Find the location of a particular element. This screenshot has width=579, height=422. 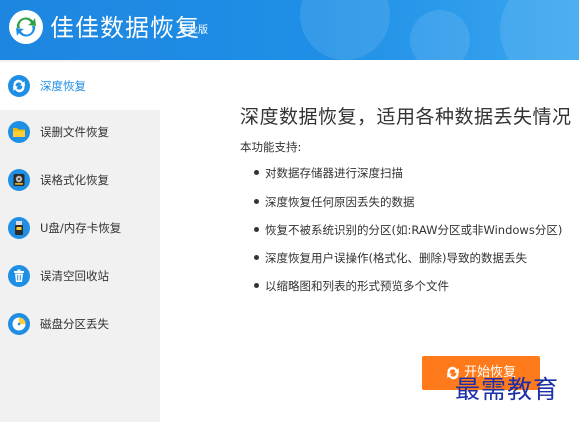

deep-recovery-icon is located at coordinates (19, 86).